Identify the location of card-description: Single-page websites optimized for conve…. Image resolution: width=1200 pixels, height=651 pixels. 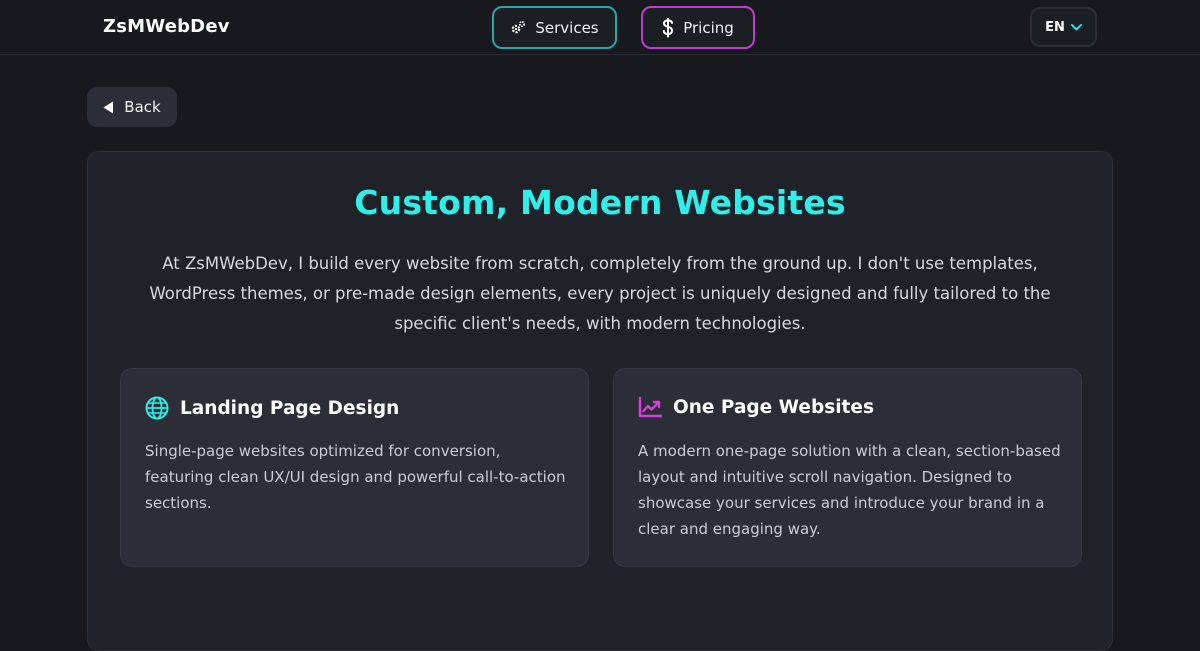
(355, 477).